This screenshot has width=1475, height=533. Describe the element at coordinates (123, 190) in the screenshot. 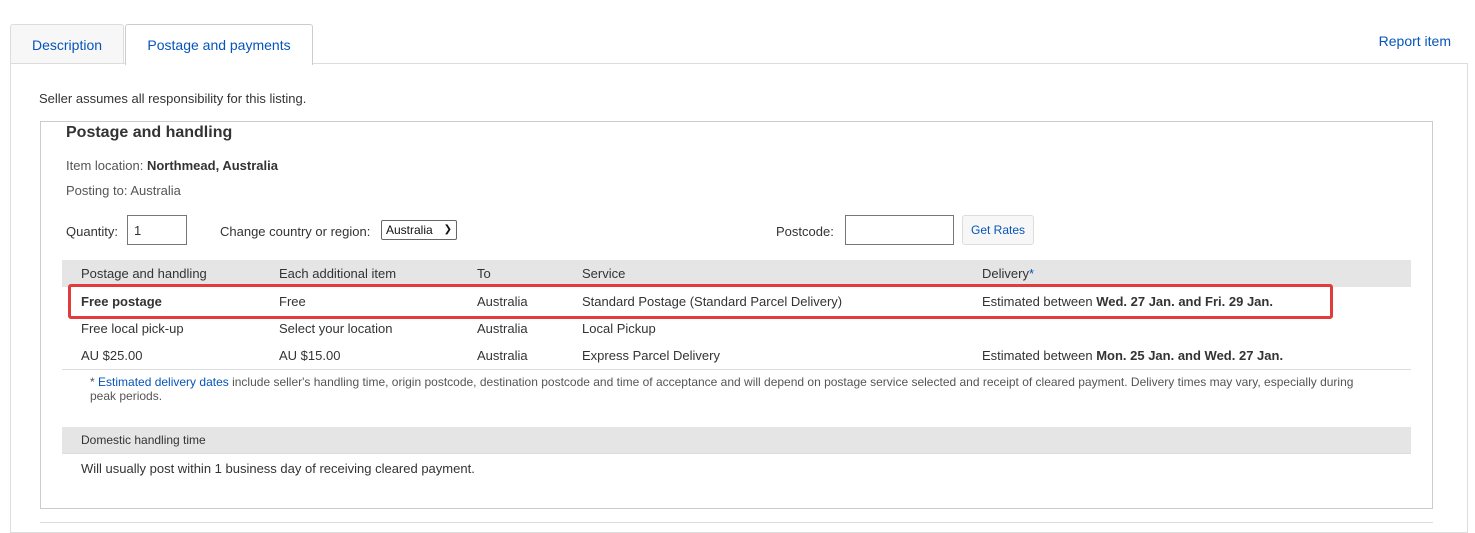

I see `posting-to: Posting to: Australia` at that location.